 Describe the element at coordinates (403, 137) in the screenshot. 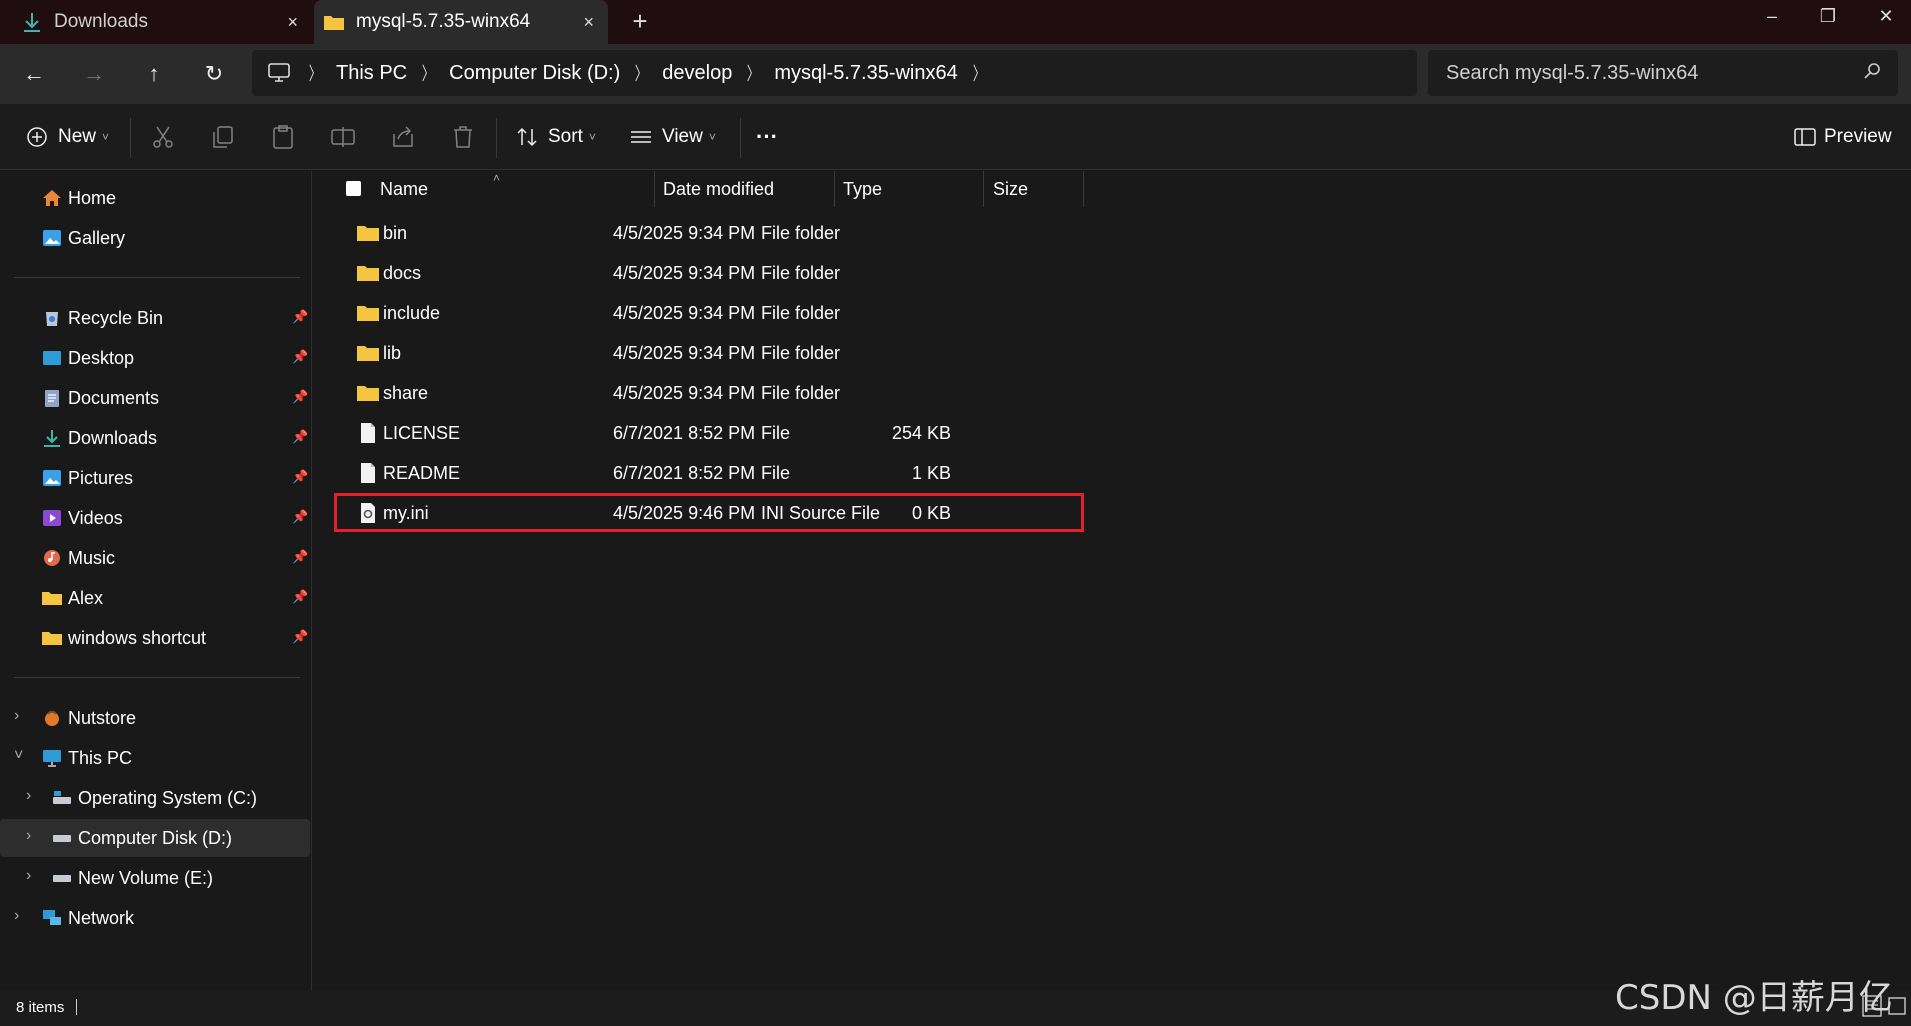

I see `share-icon` at that location.